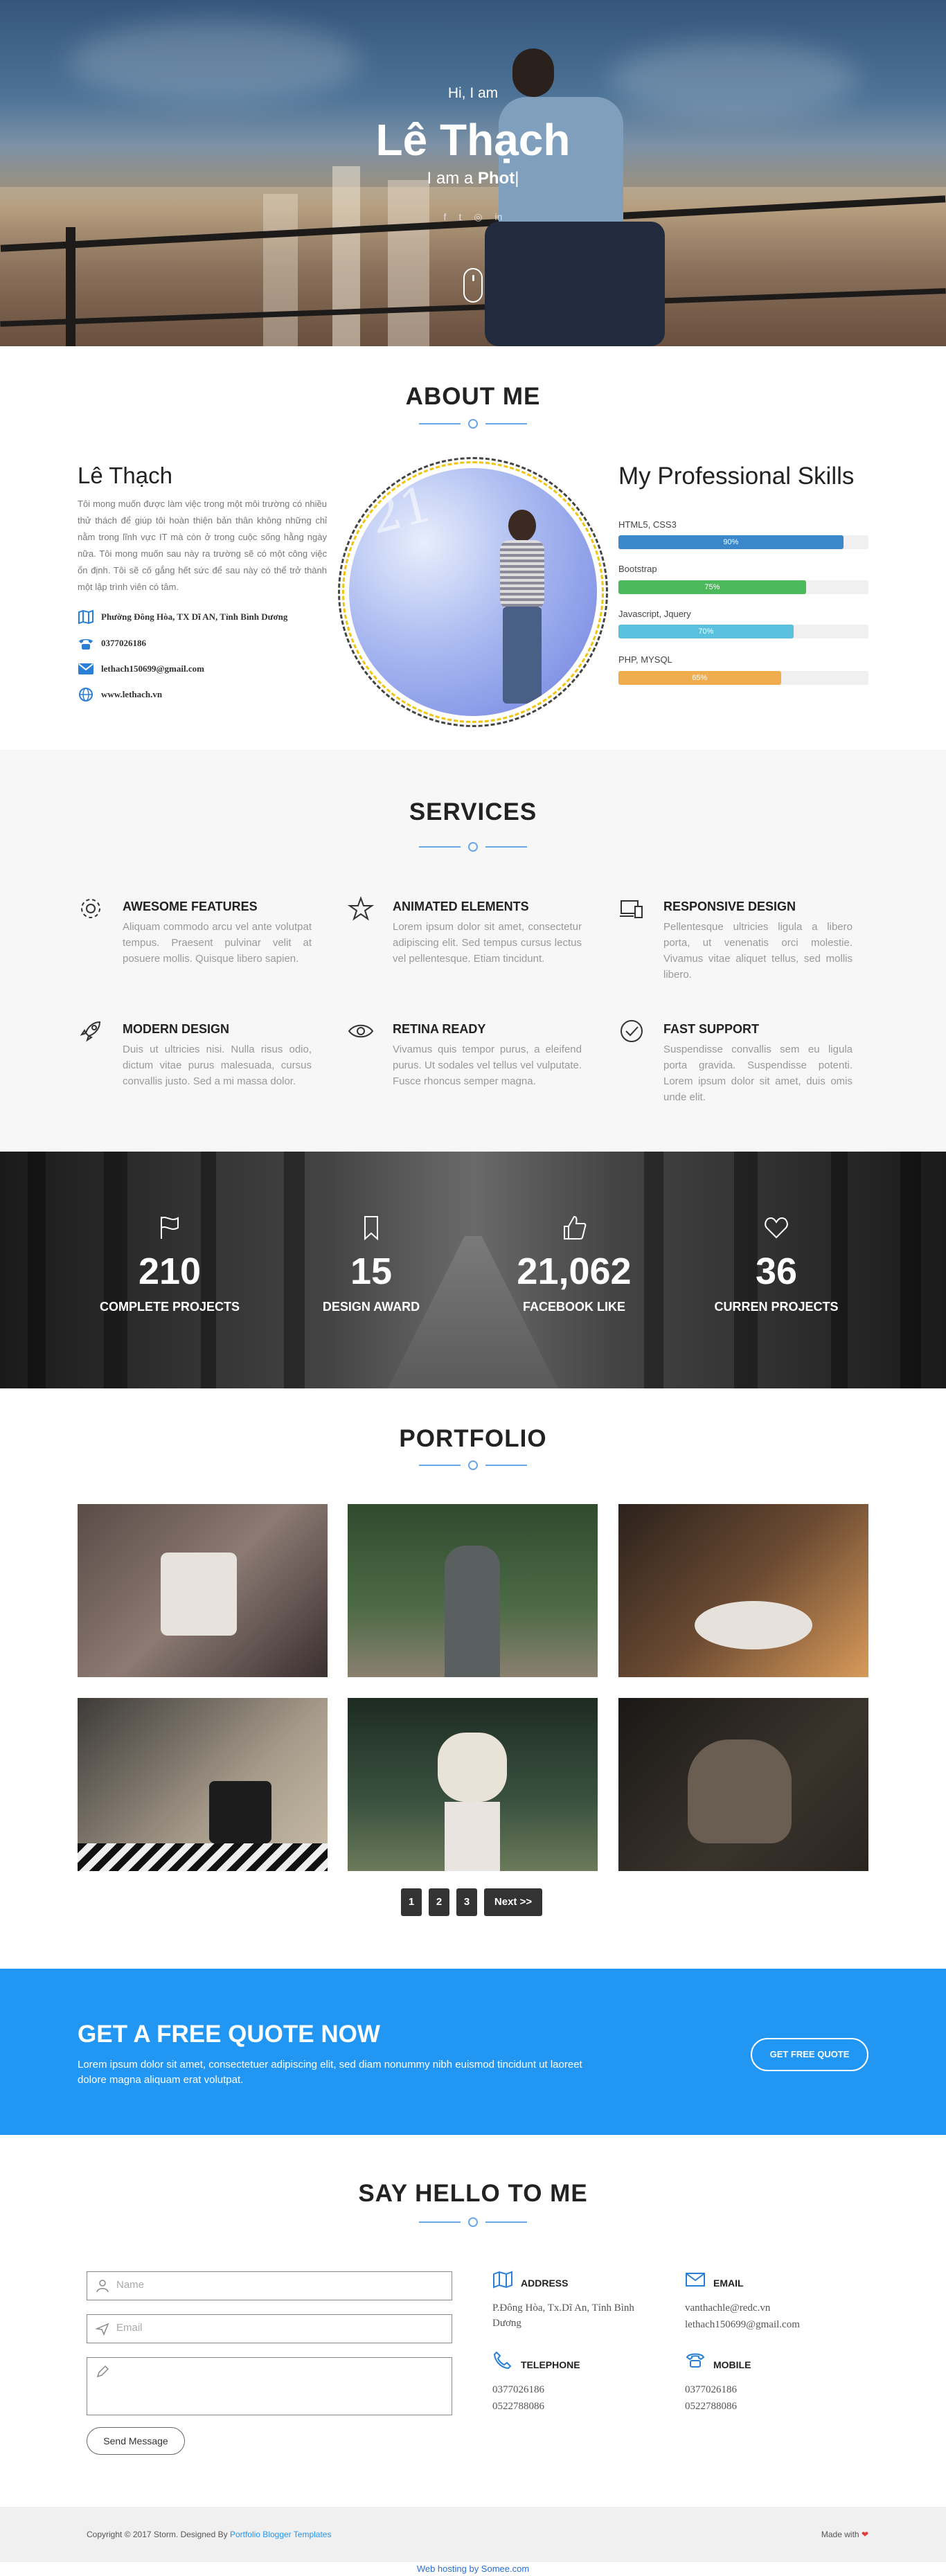 This screenshot has height=2576, width=946. Describe the element at coordinates (711, 1029) in the screenshot. I see `service-title: FAST SUPPORT` at that location.